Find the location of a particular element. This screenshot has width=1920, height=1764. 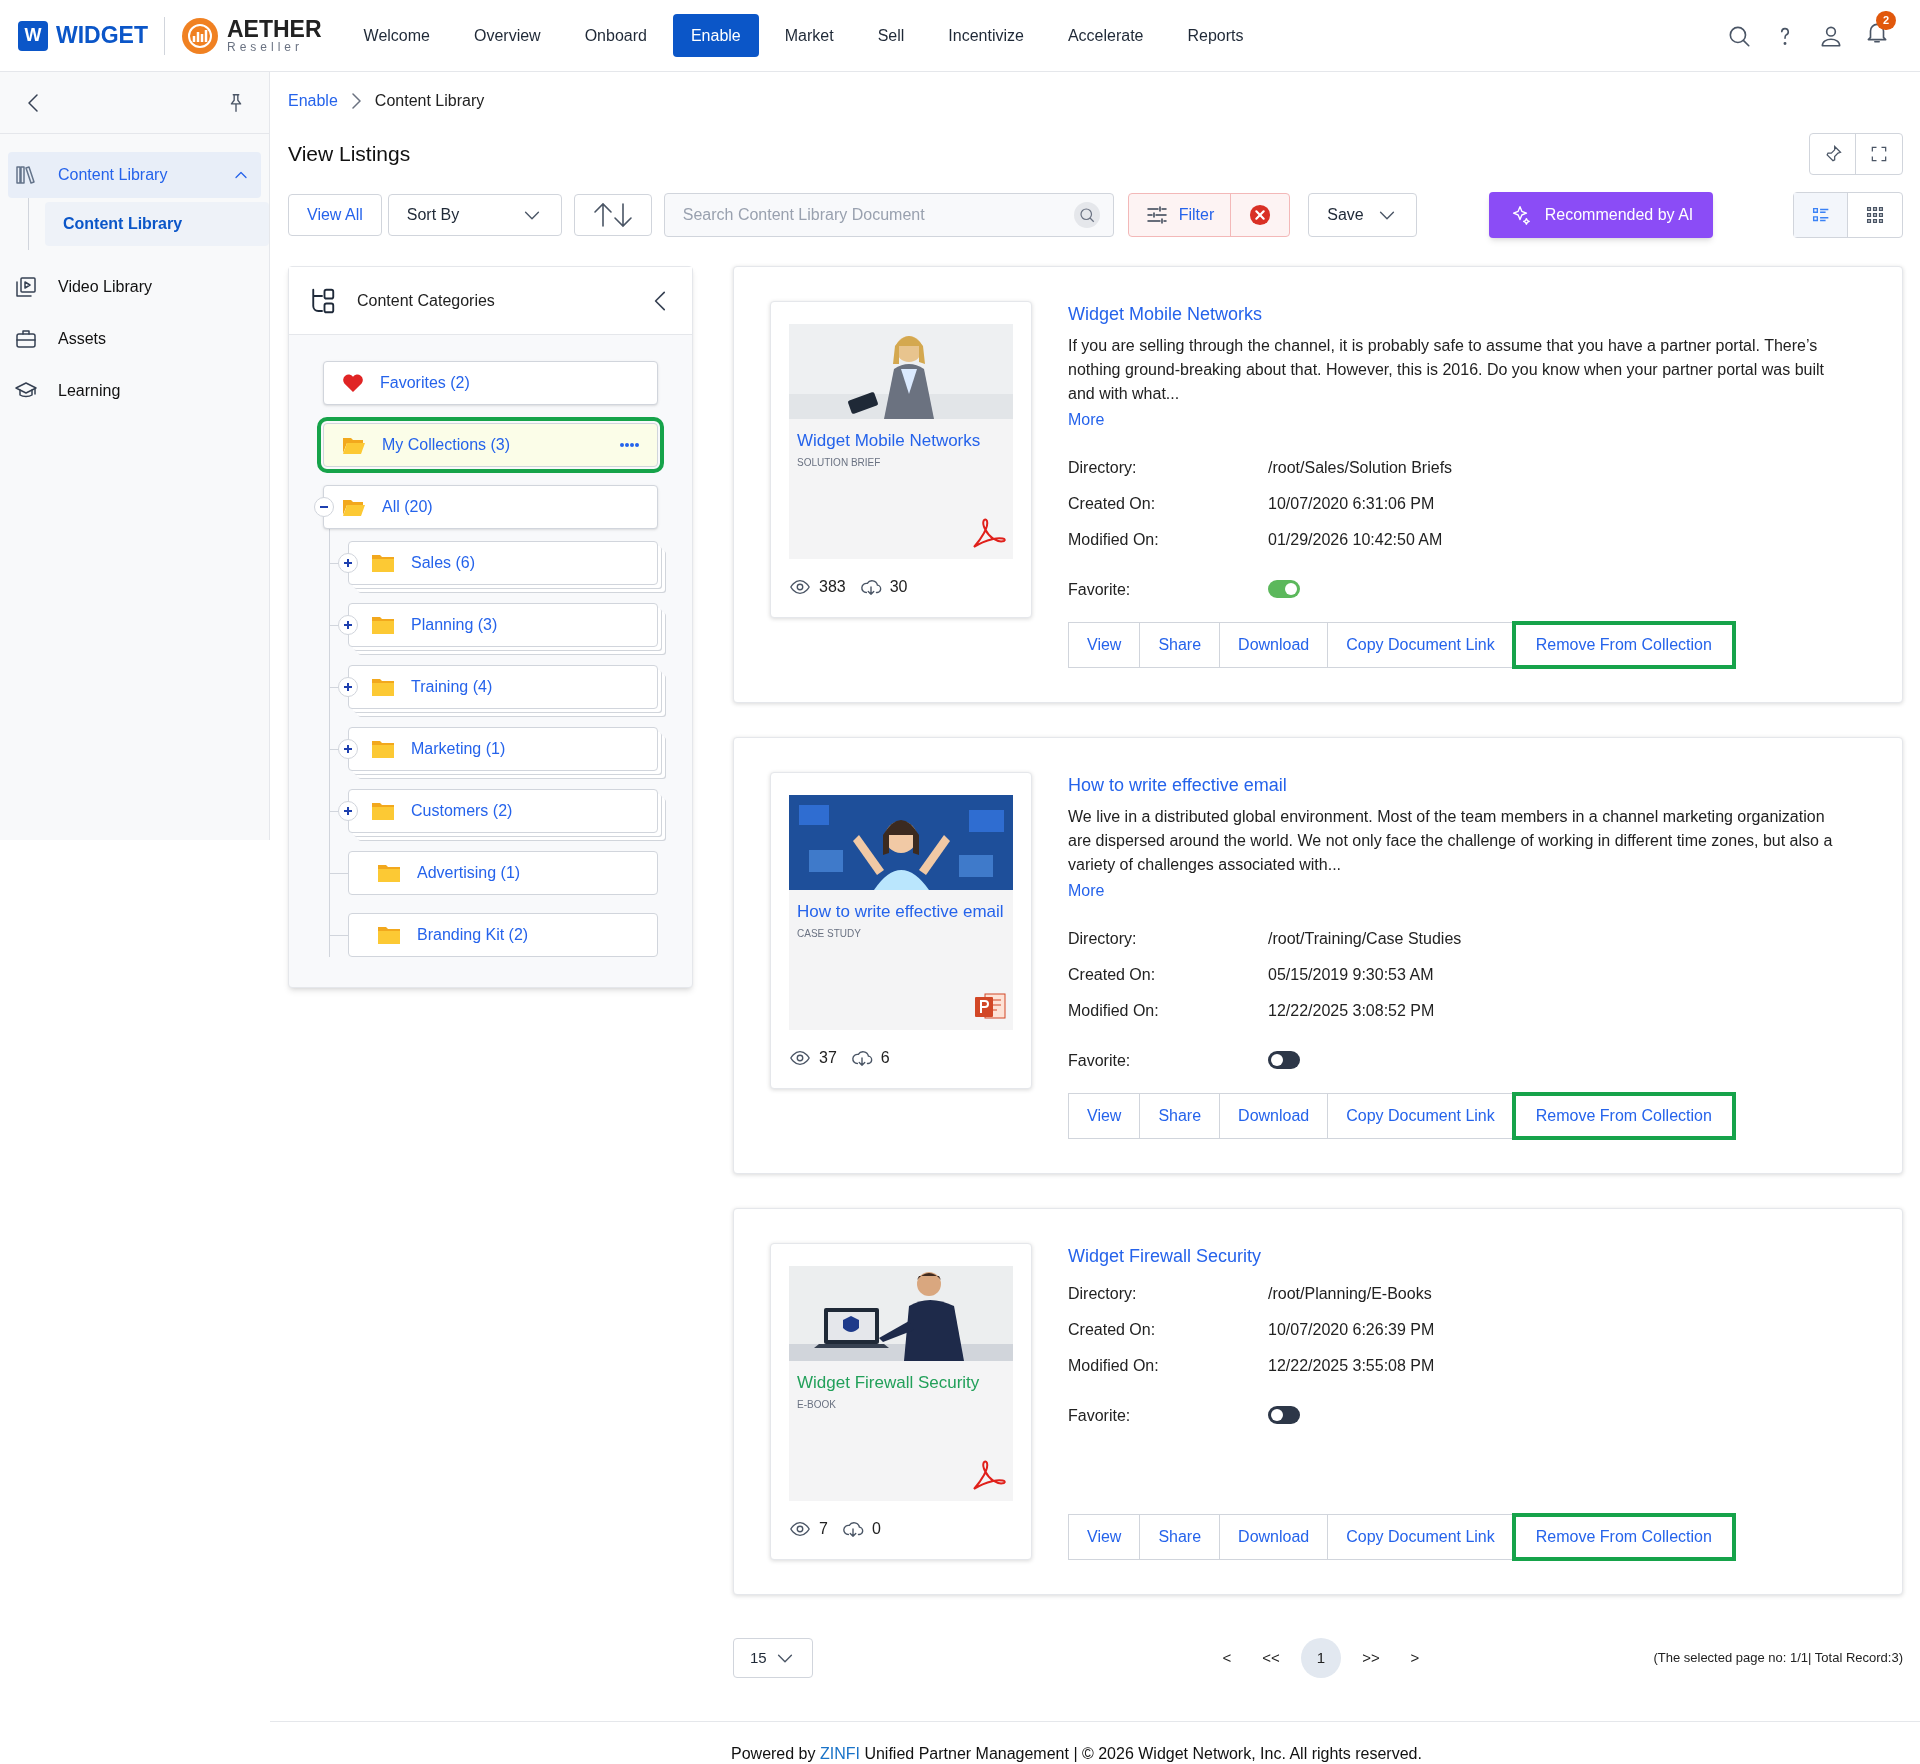

first-page-button: < is located at coordinates (1227, 1658).